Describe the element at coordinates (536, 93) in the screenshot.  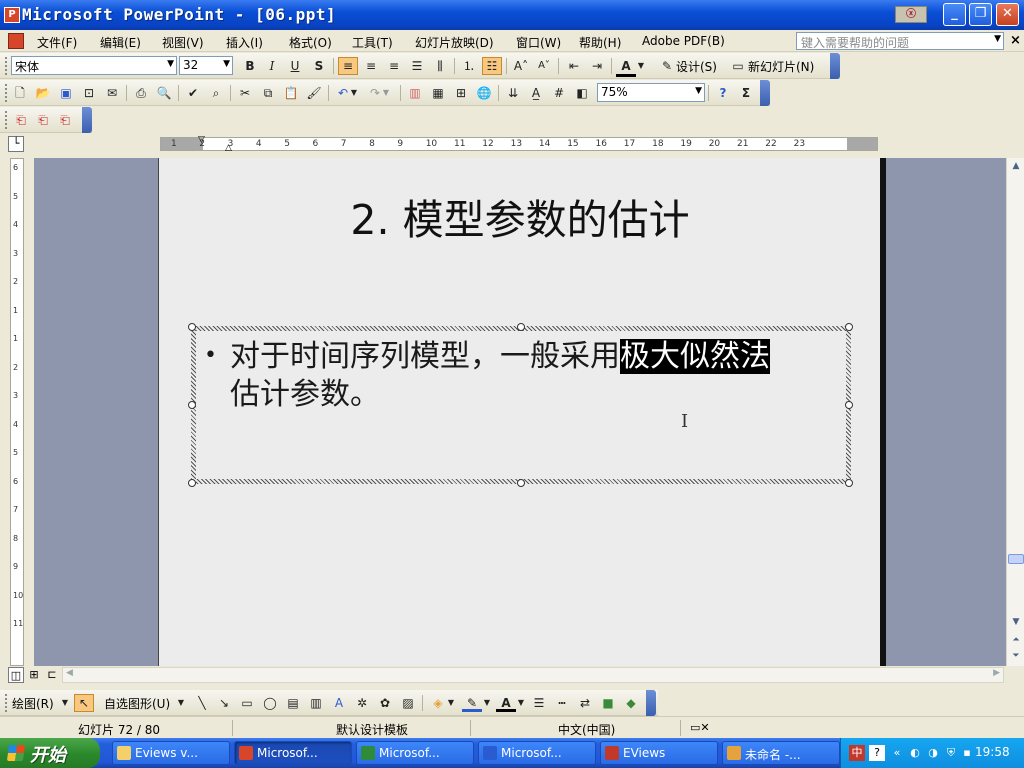
I see `show-formatting-icon: A̲` at that location.